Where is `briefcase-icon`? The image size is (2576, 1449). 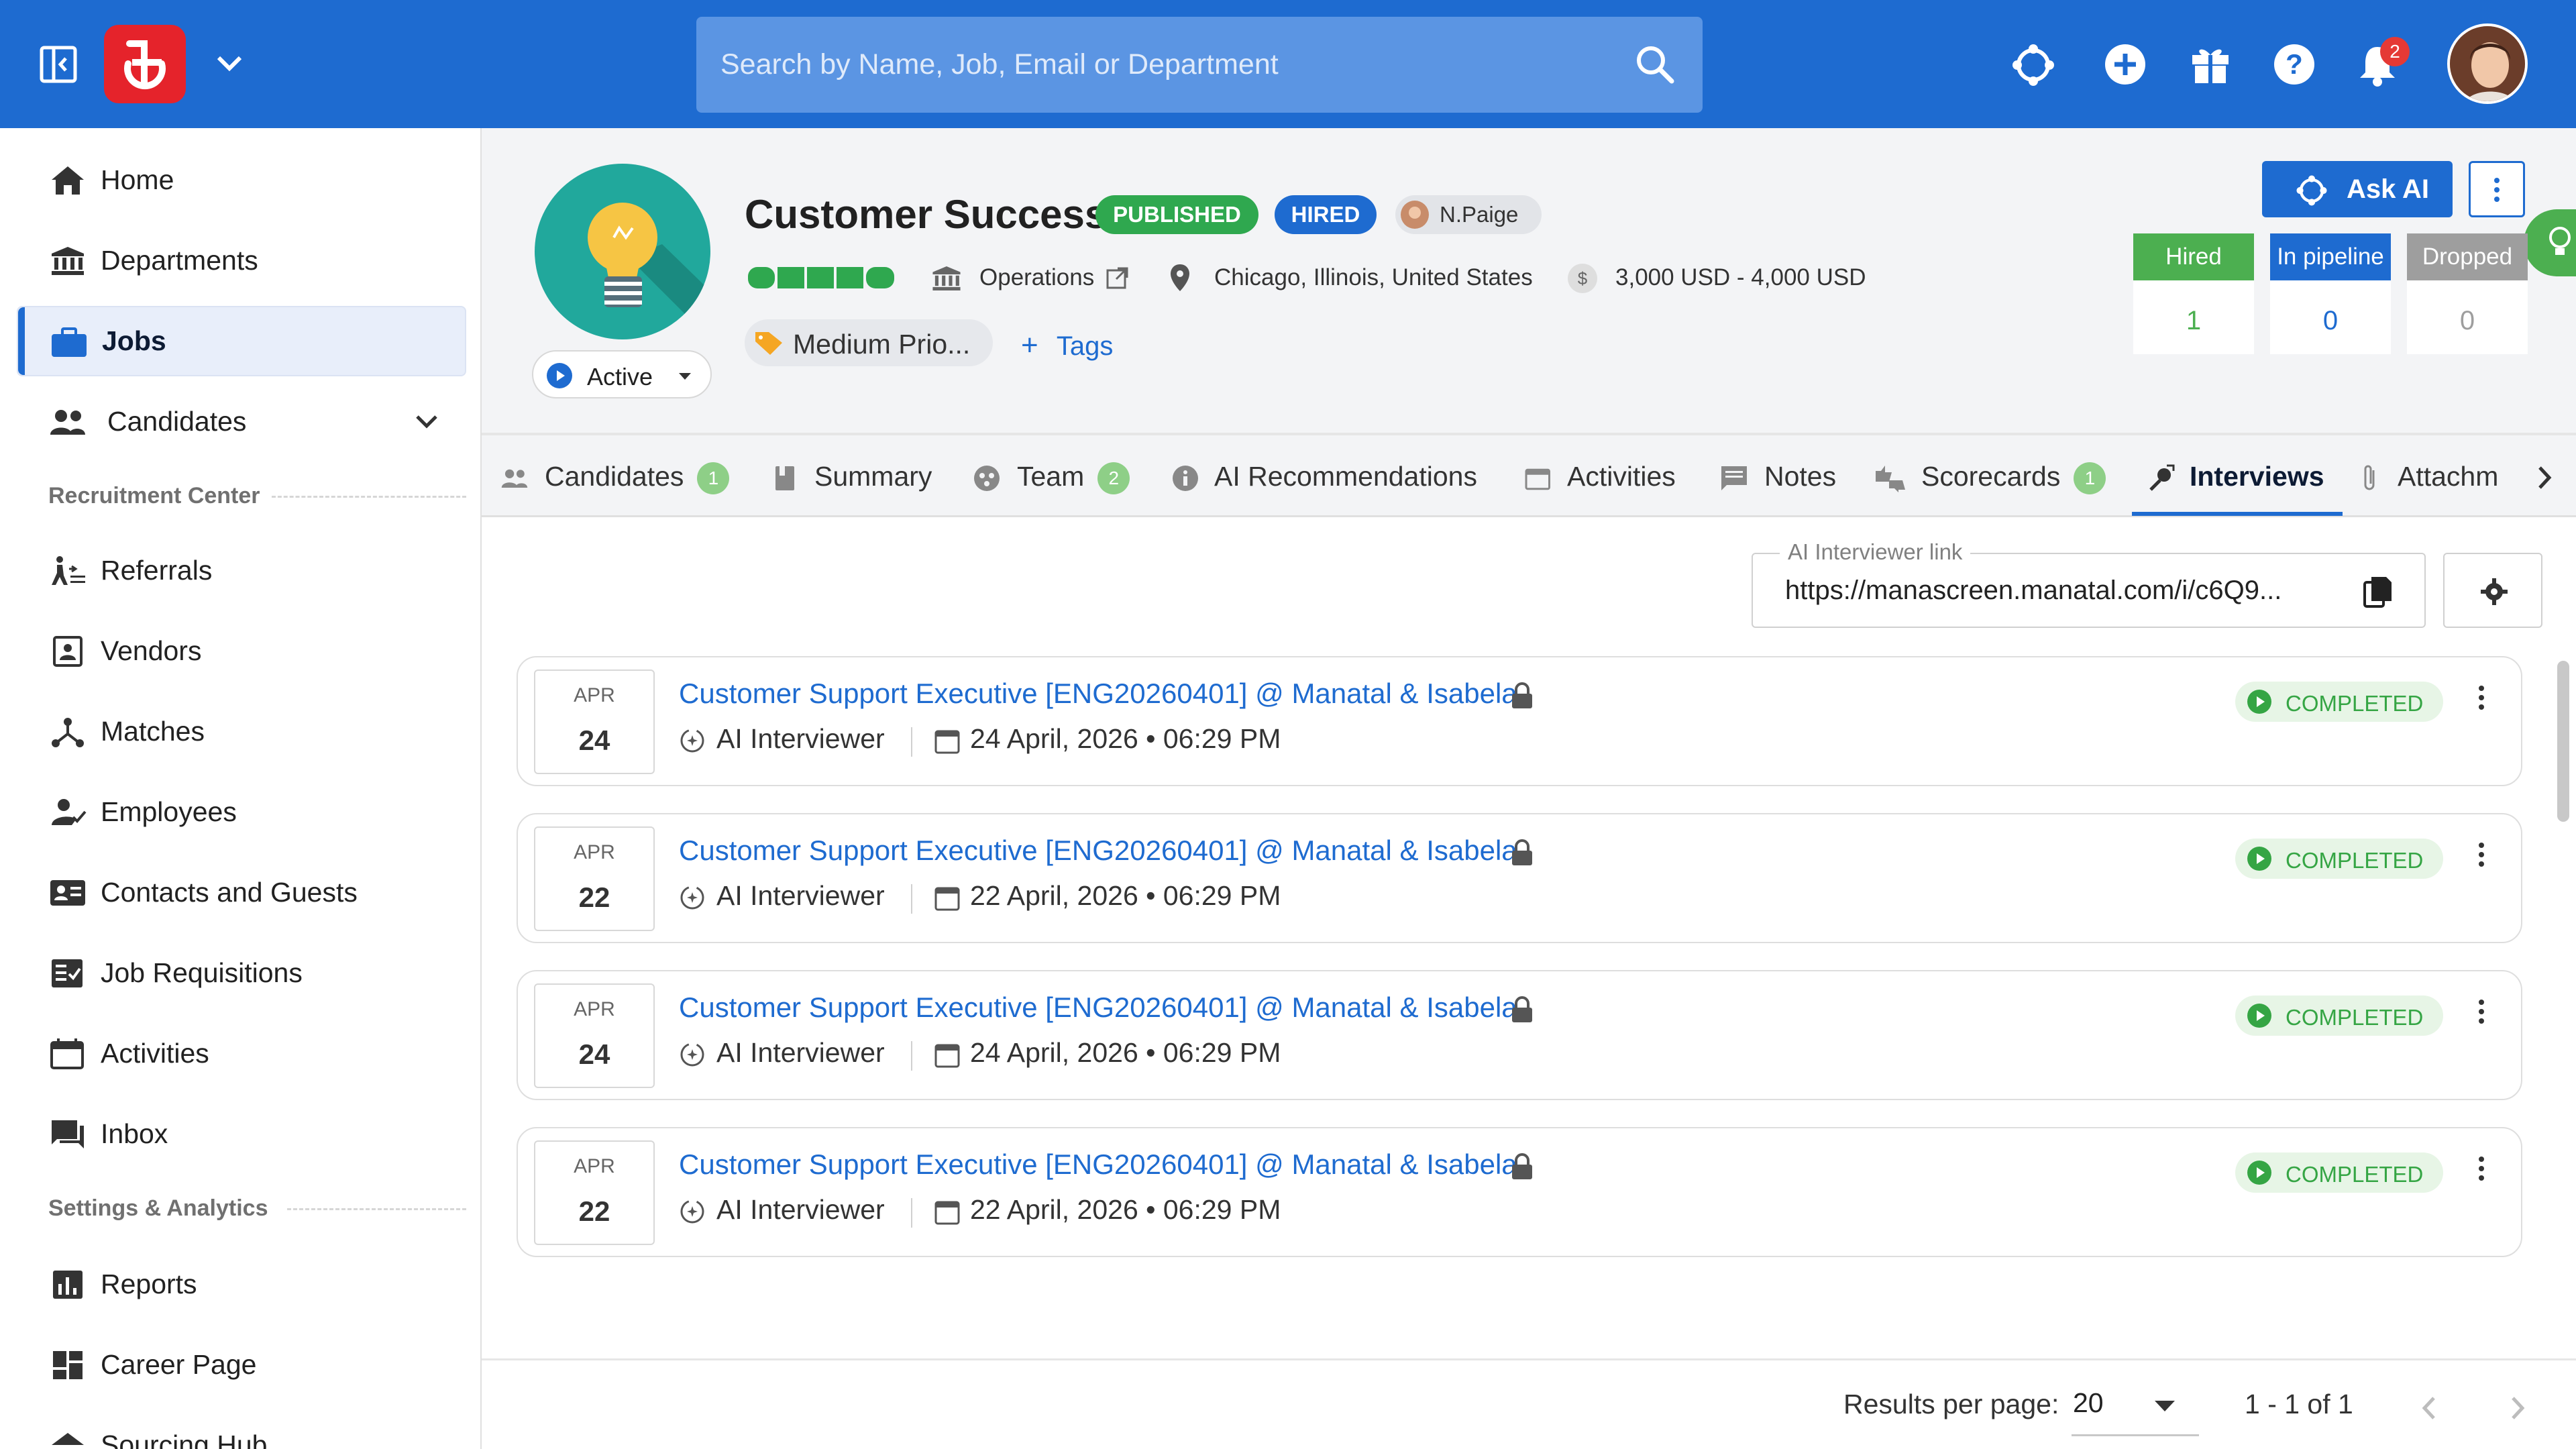
briefcase-icon is located at coordinates (69, 342).